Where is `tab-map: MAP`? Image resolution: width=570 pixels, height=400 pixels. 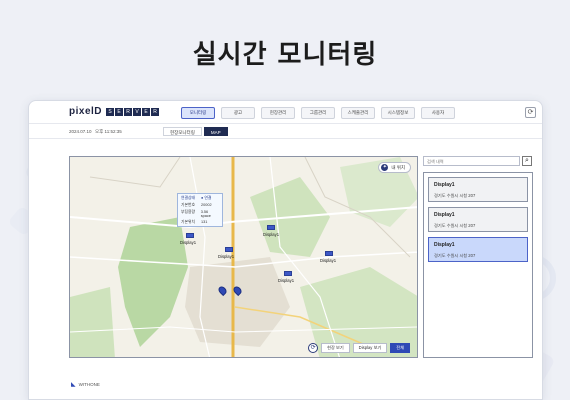 tab-map: MAP is located at coordinates (215, 131).